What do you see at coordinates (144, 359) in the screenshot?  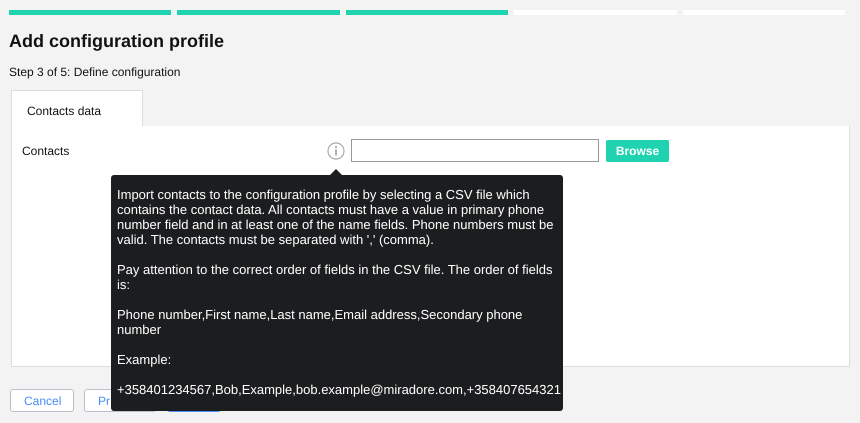 I see `tooltip-text: Example:` at bounding box center [144, 359].